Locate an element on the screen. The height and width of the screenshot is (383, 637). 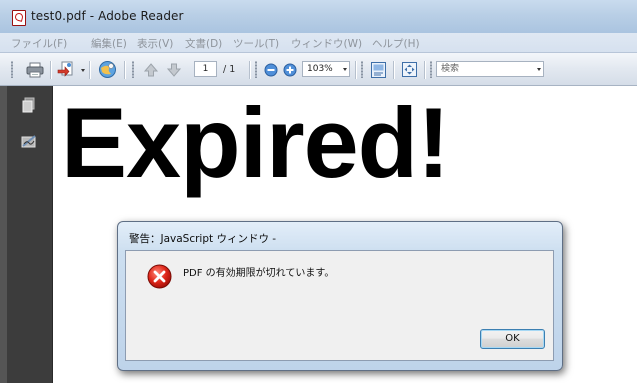
dialog-title: 警告：JavaScript ウィンドウ - is located at coordinates (203, 239).